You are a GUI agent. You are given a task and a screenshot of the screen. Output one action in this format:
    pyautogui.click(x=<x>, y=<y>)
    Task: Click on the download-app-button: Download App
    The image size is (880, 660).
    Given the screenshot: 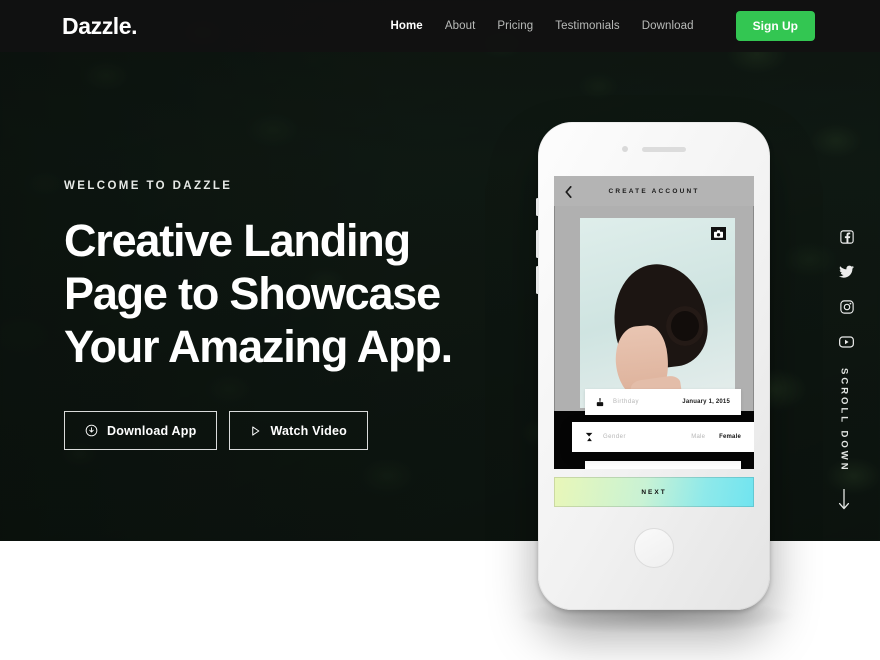 What is the action you would take?
    pyautogui.click(x=141, y=430)
    